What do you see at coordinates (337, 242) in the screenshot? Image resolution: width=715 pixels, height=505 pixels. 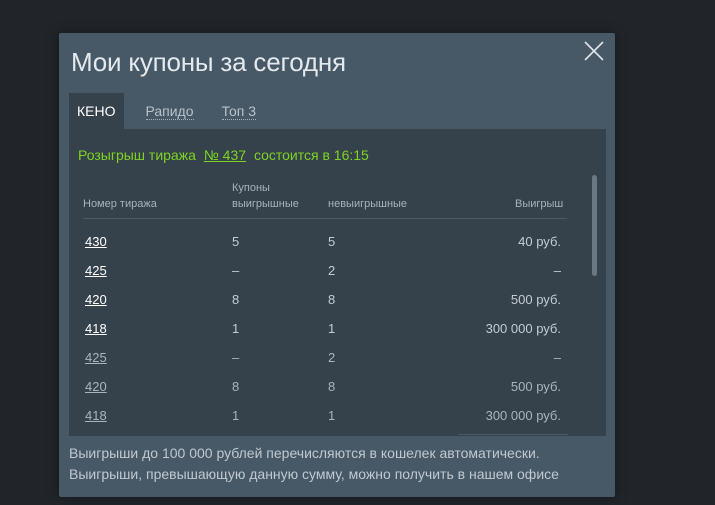 I see `table-row: 430 5 5 40 руб.` at bounding box center [337, 242].